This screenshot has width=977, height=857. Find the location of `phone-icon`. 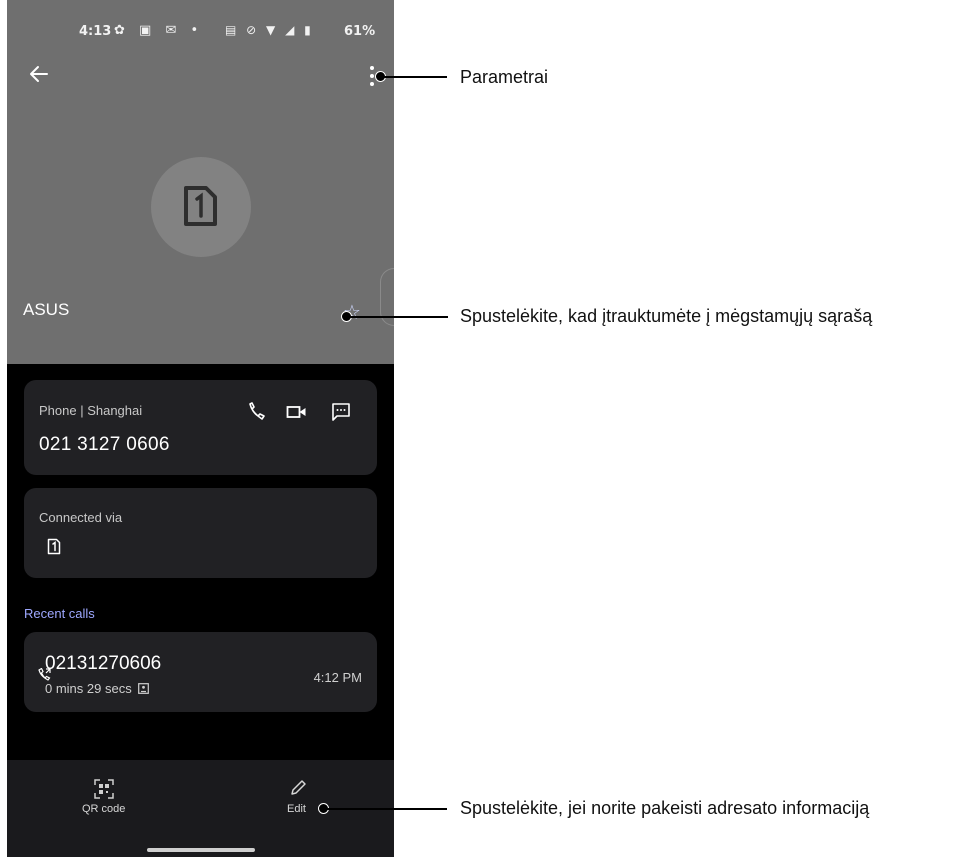

phone-icon is located at coordinates (256, 412).